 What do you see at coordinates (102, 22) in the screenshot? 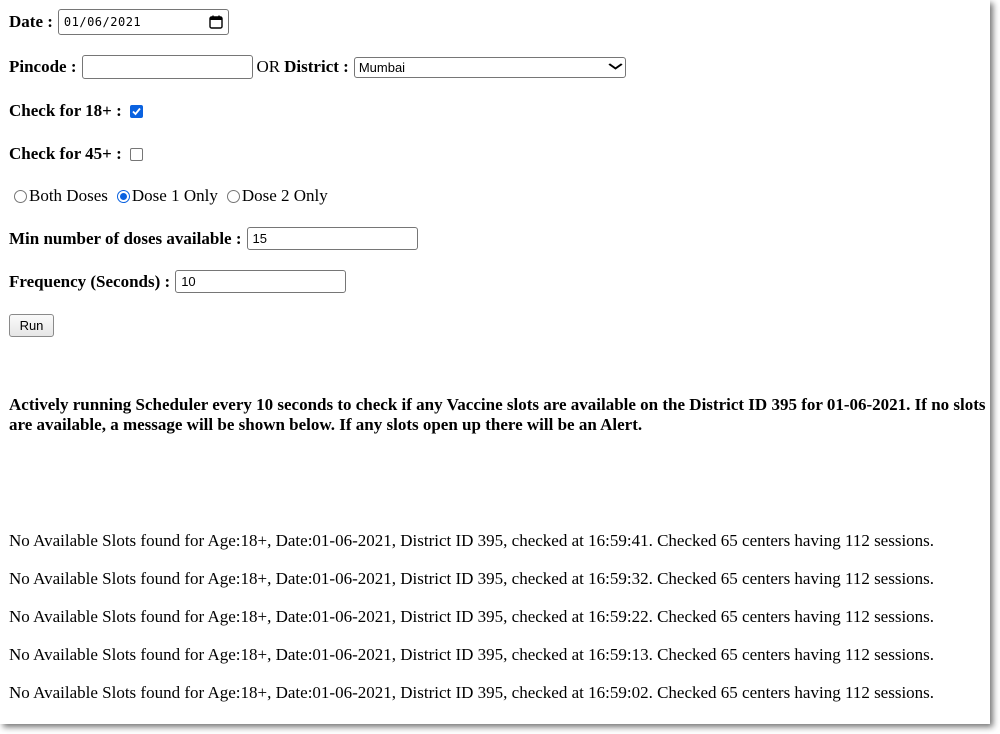
I see `date-value: 01/06/2021` at bounding box center [102, 22].